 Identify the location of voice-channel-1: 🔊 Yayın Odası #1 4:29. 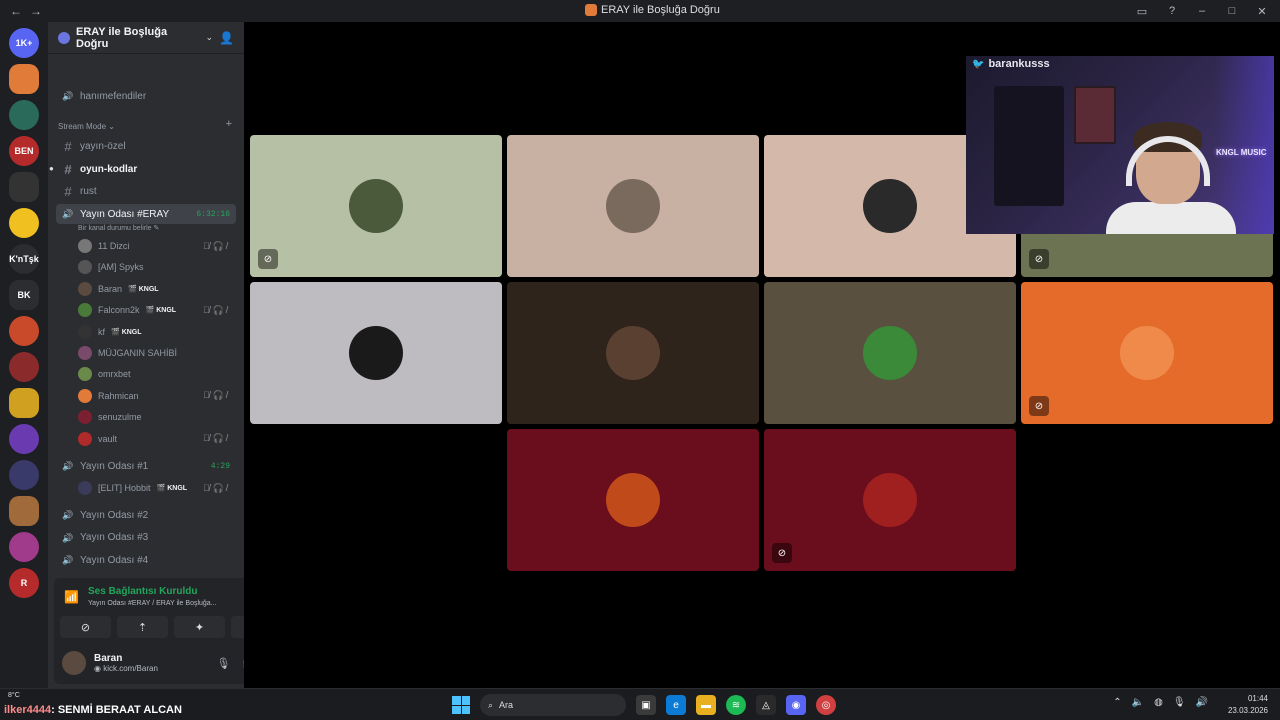
(146, 466).